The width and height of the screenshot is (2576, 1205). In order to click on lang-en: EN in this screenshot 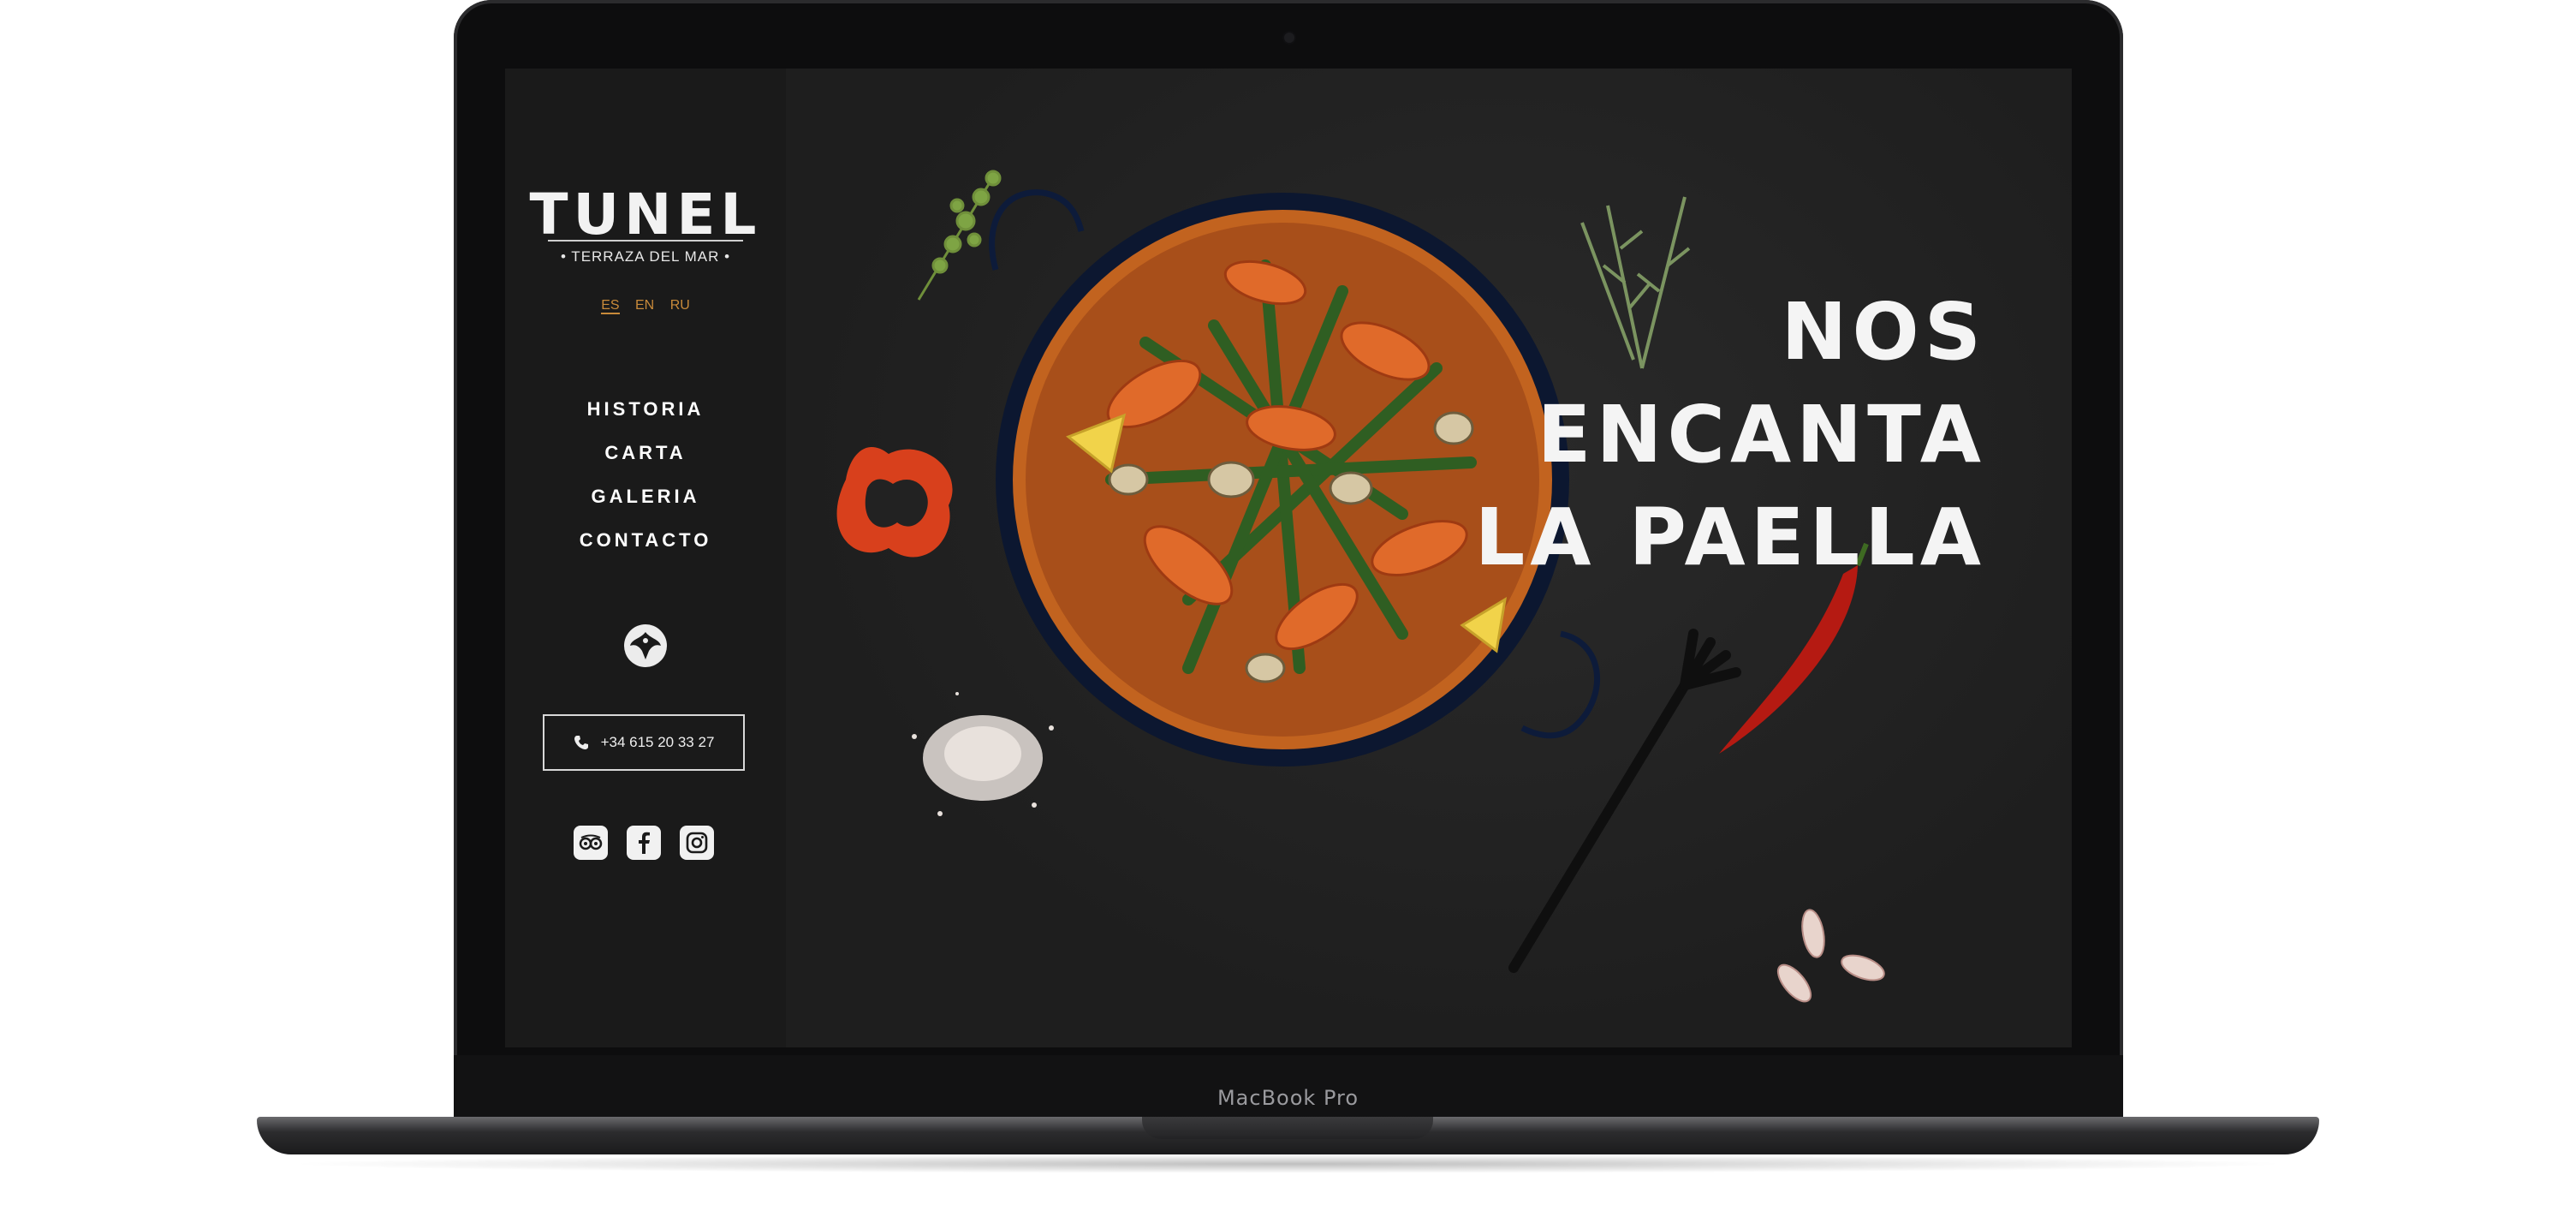, I will do `click(645, 305)`.